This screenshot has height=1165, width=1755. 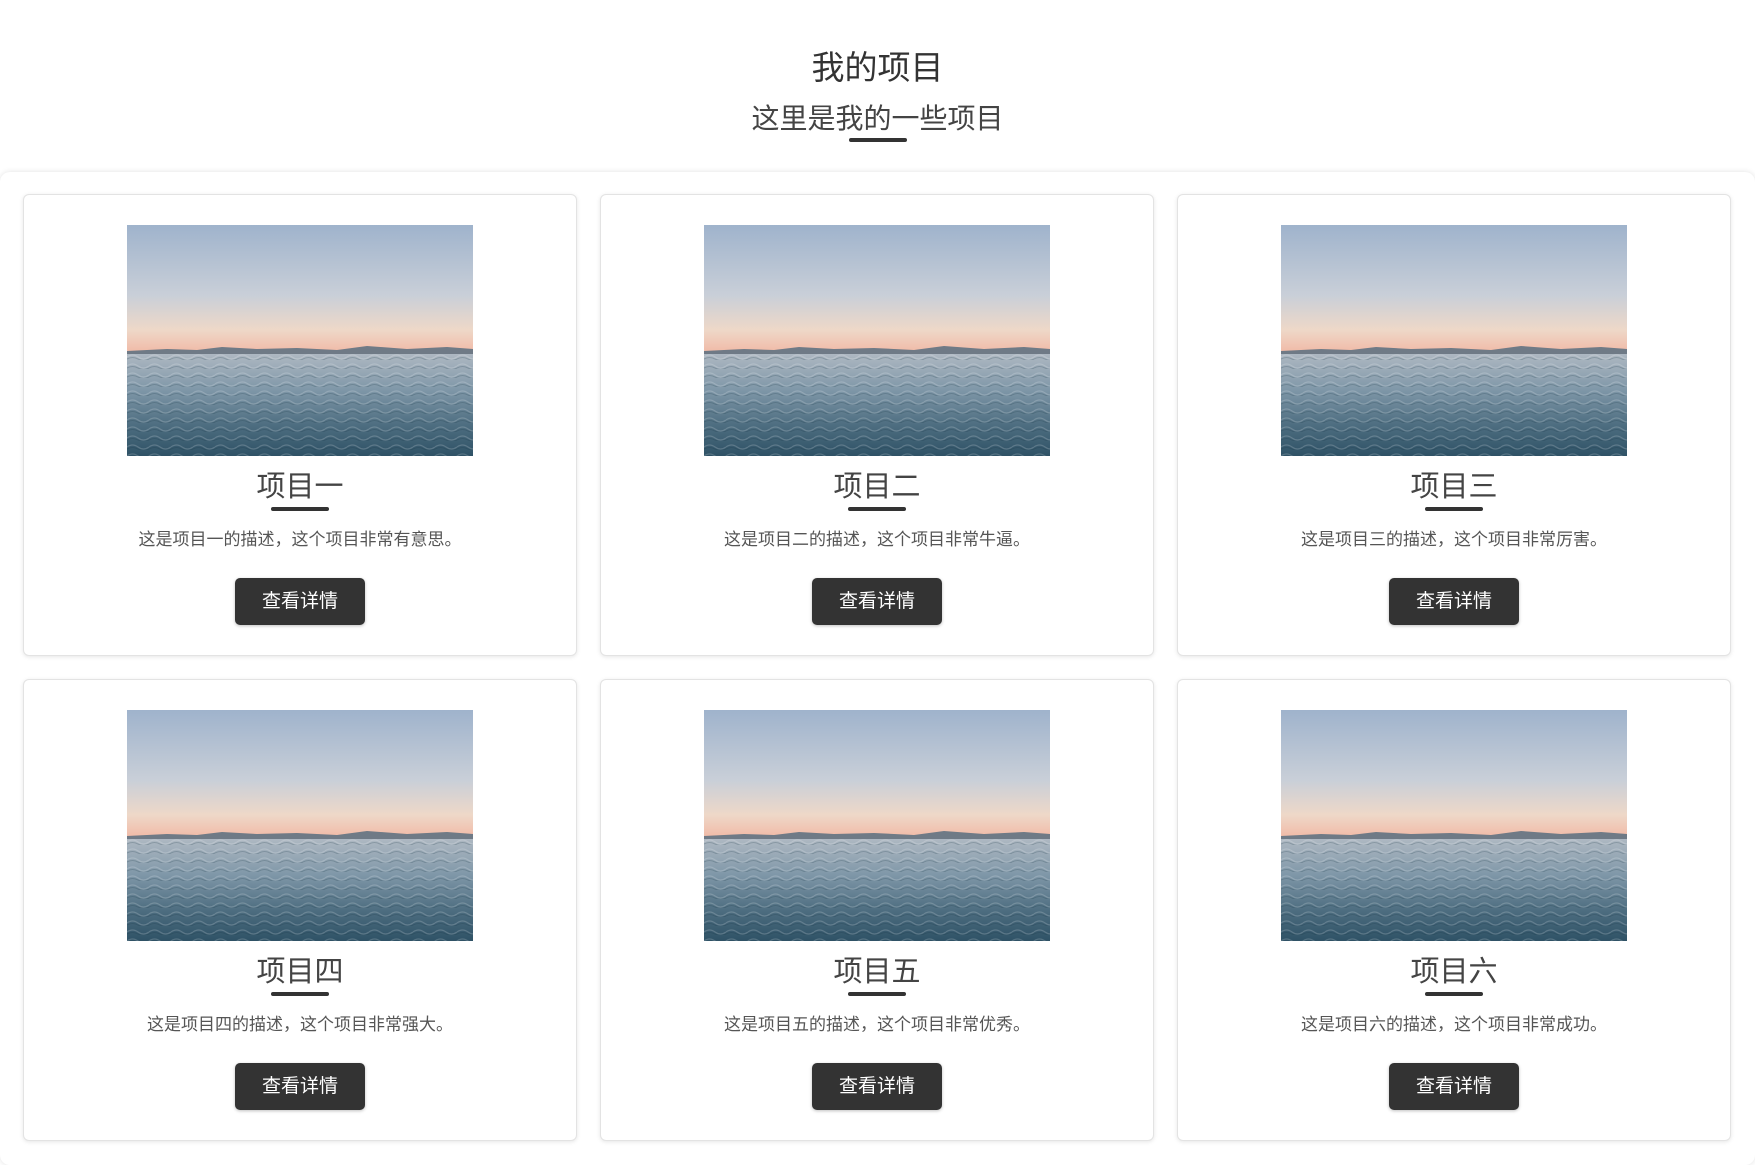 What do you see at coordinates (877, 1025) in the screenshot?
I see `project-description: 这是项目五的描述，这个项目非常优秀。` at bounding box center [877, 1025].